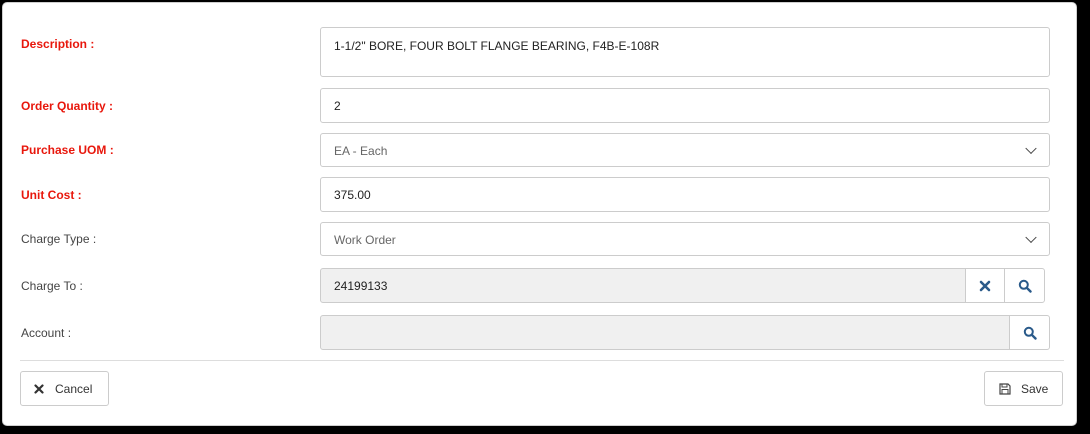 The image size is (1090, 434). Describe the element at coordinates (337, 106) in the screenshot. I see `order-quantity-value: 2` at that location.